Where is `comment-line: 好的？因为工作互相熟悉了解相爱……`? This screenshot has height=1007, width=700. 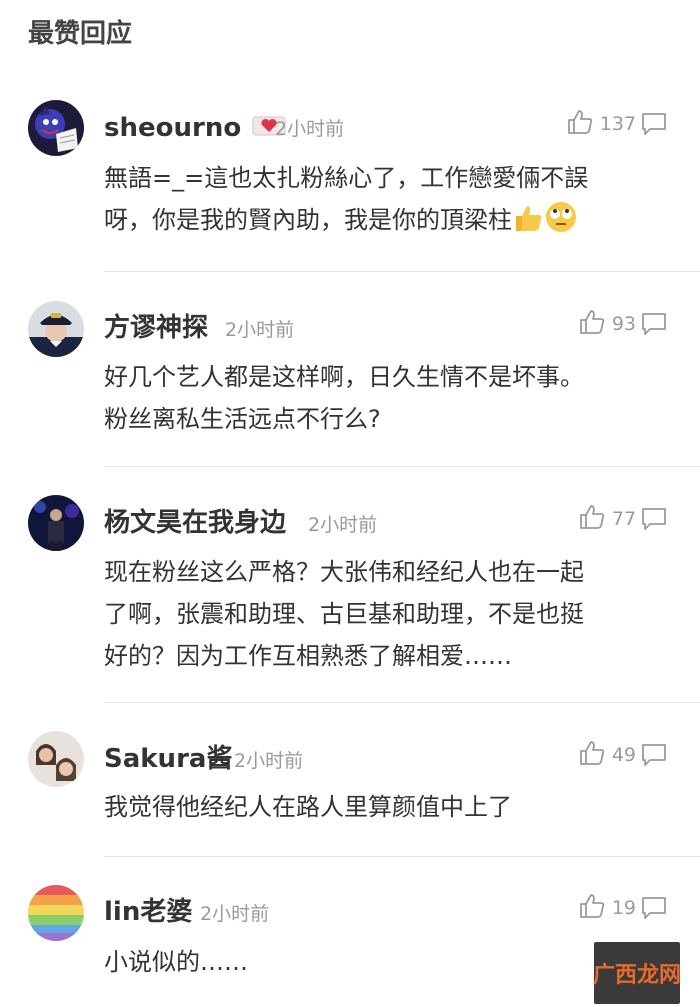
comment-line: 好的？因为工作互相熟悉了解相爱…… is located at coordinates (308, 656).